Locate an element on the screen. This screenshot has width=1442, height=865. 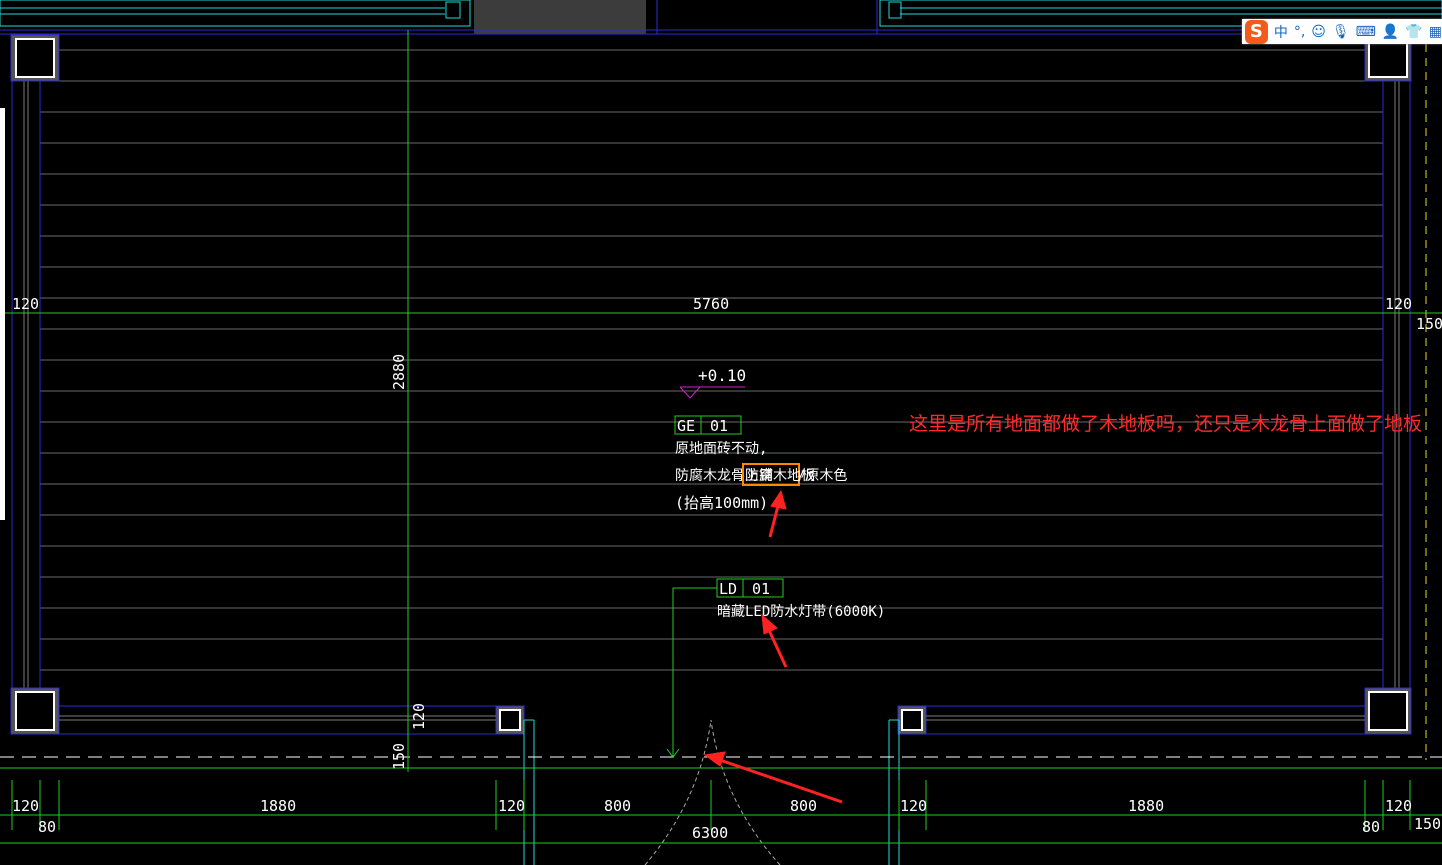
mic-icon: 🎙 is located at coordinates (1341, 32).